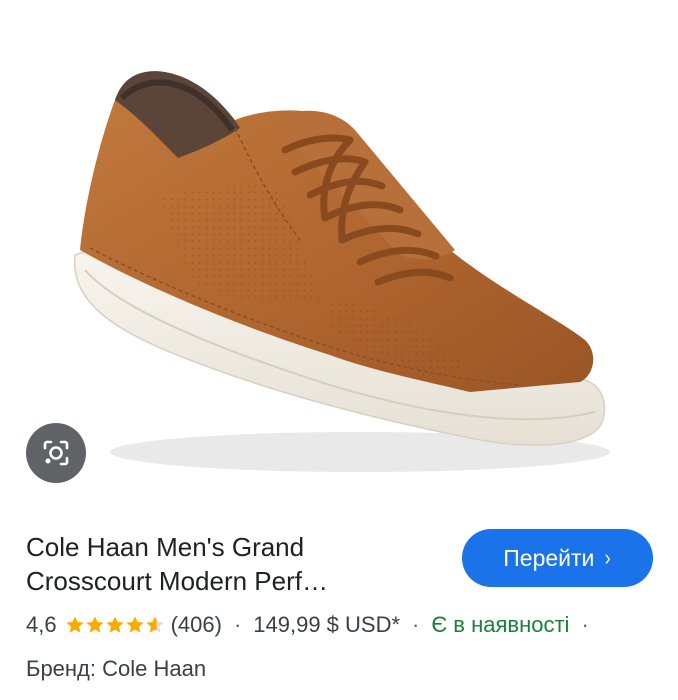 This screenshot has height=700, width=678. I want to click on review-count: (406), so click(196, 624).